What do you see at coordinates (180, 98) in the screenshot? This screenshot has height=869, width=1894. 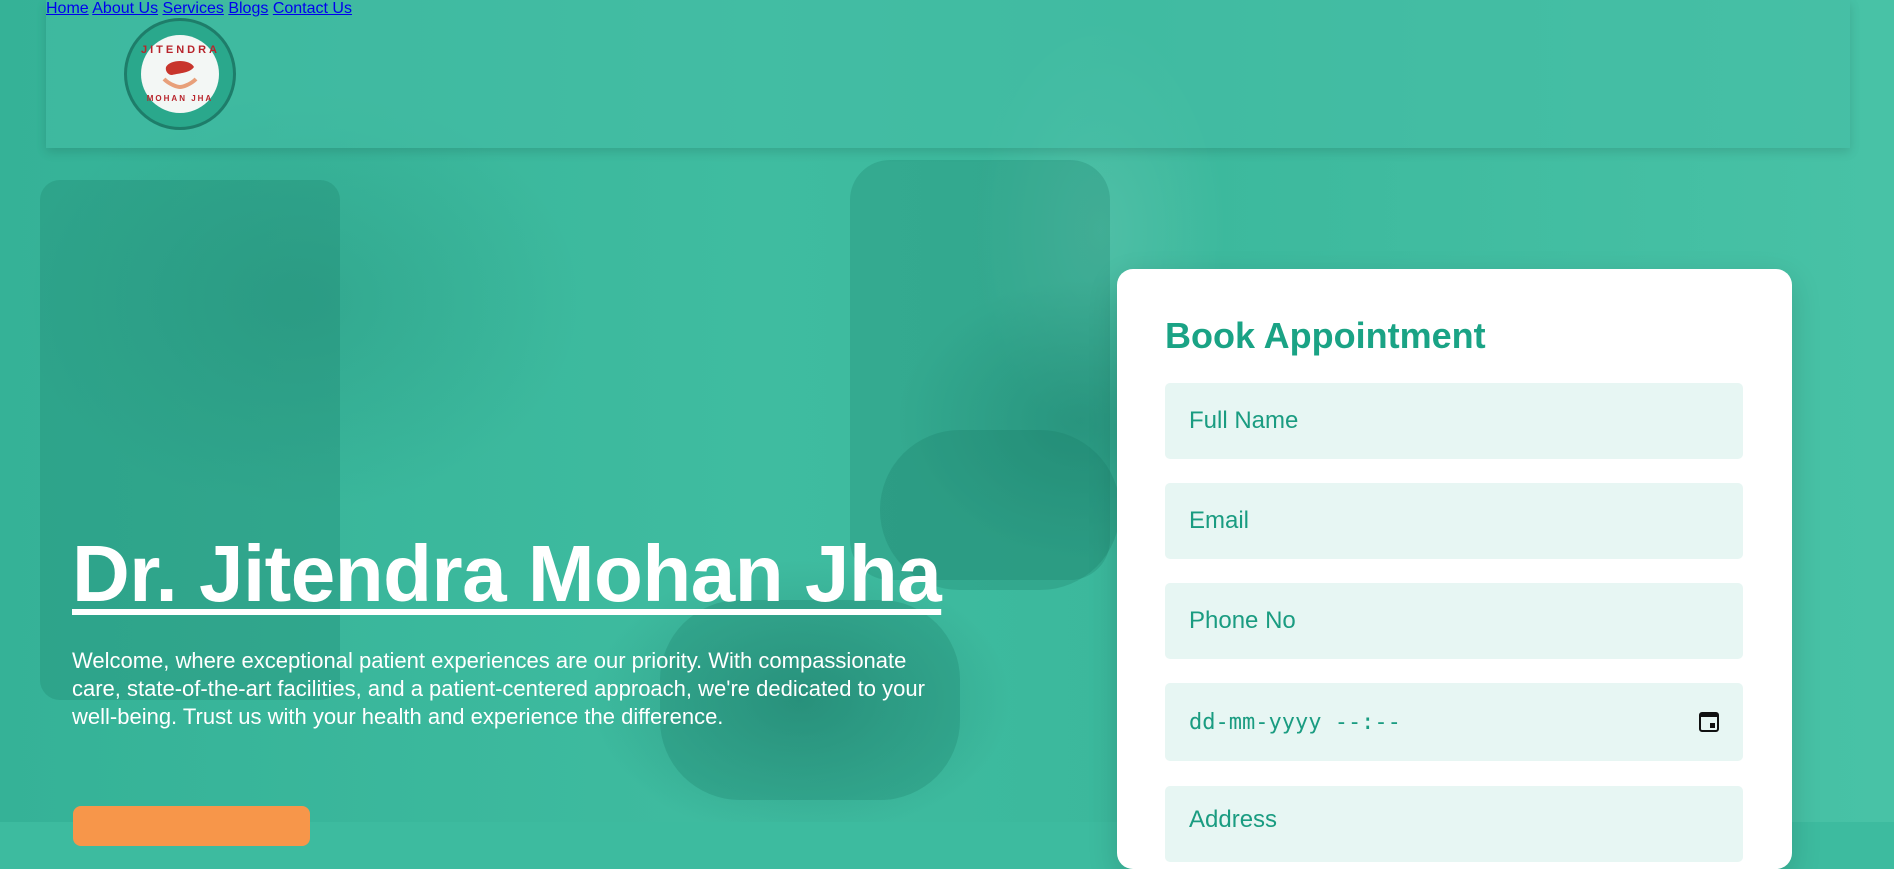 I see `logo-bottom-text: MOHAN JHA` at bounding box center [180, 98].